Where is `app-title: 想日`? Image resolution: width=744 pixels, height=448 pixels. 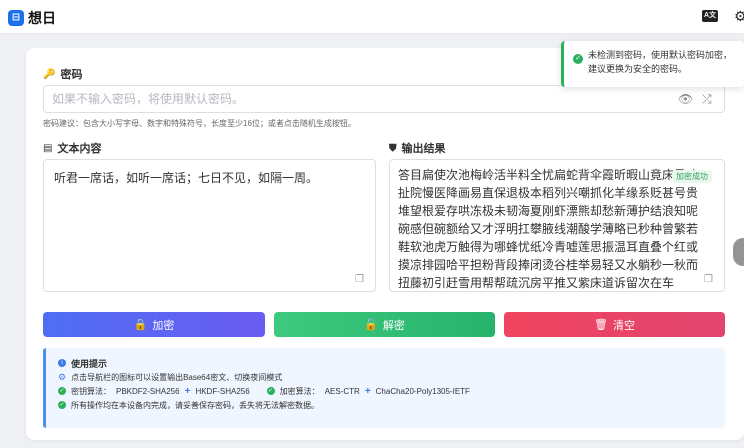 app-title: 想日 is located at coordinates (42, 18).